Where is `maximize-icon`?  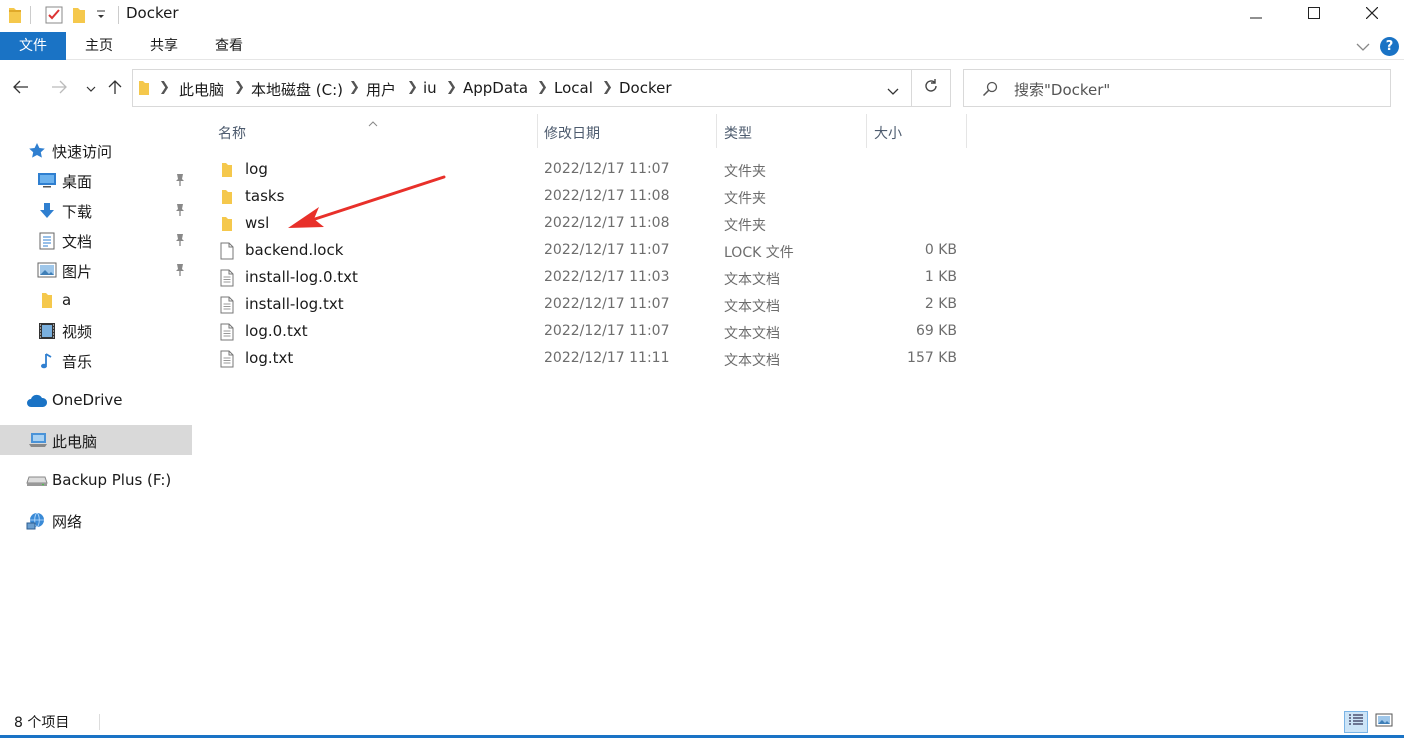 maximize-icon is located at coordinates (1314, 15).